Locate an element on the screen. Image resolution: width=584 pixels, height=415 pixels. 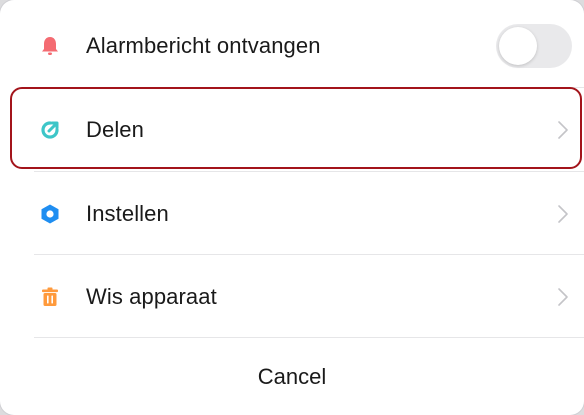
cancel-label: Cancel is located at coordinates (292, 376).